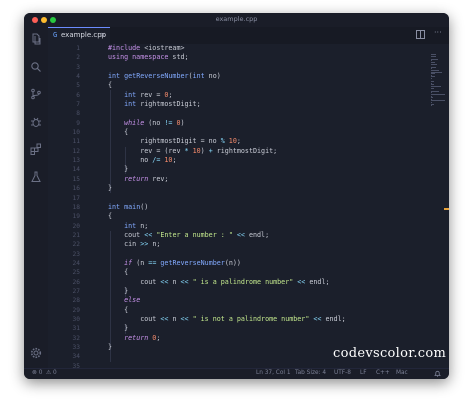  Describe the element at coordinates (156, 122) in the screenshot. I see `code-token: (no` at that location.